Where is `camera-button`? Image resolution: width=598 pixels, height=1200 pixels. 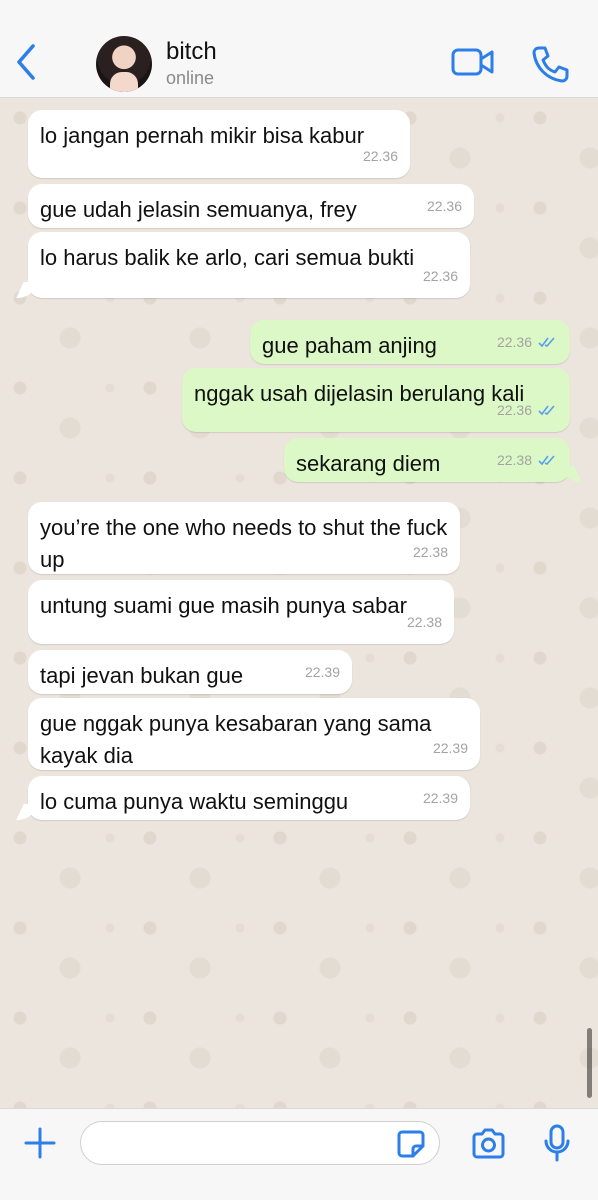
camera-button is located at coordinates (488, 1143).